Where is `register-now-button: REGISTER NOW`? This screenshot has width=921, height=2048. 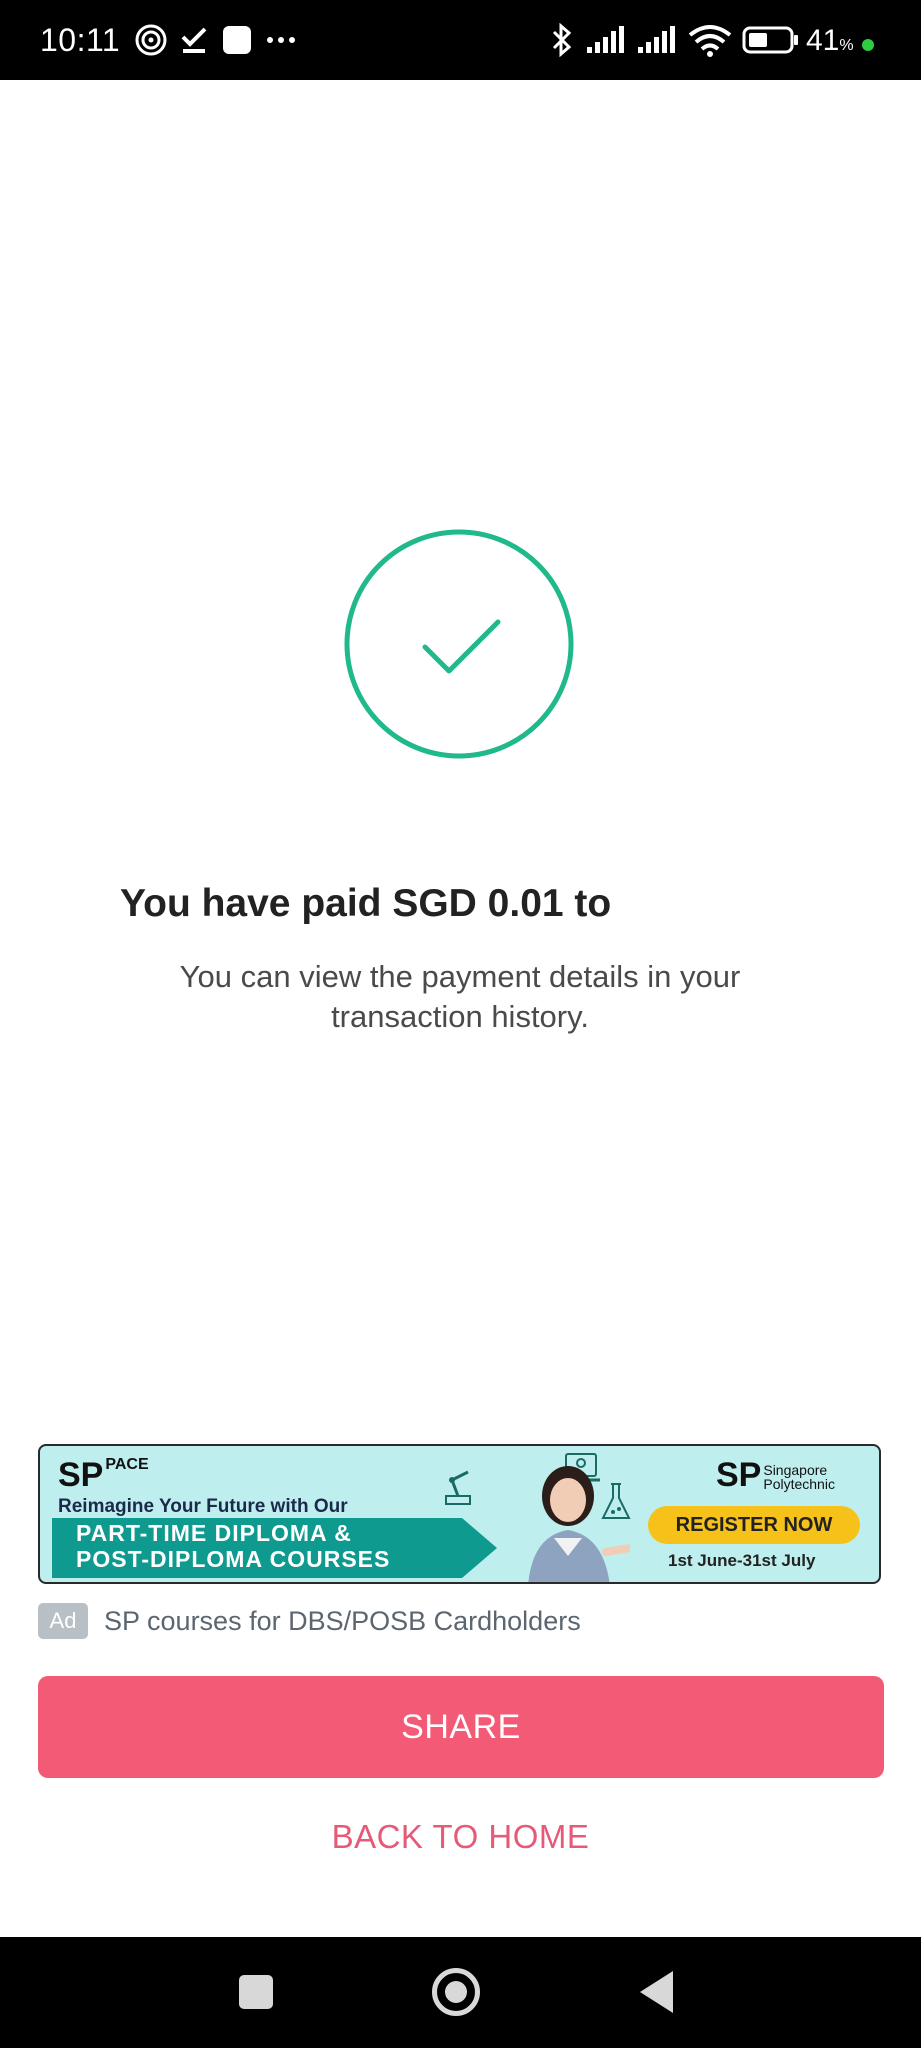 register-now-button: REGISTER NOW is located at coordinates (754, 1525).